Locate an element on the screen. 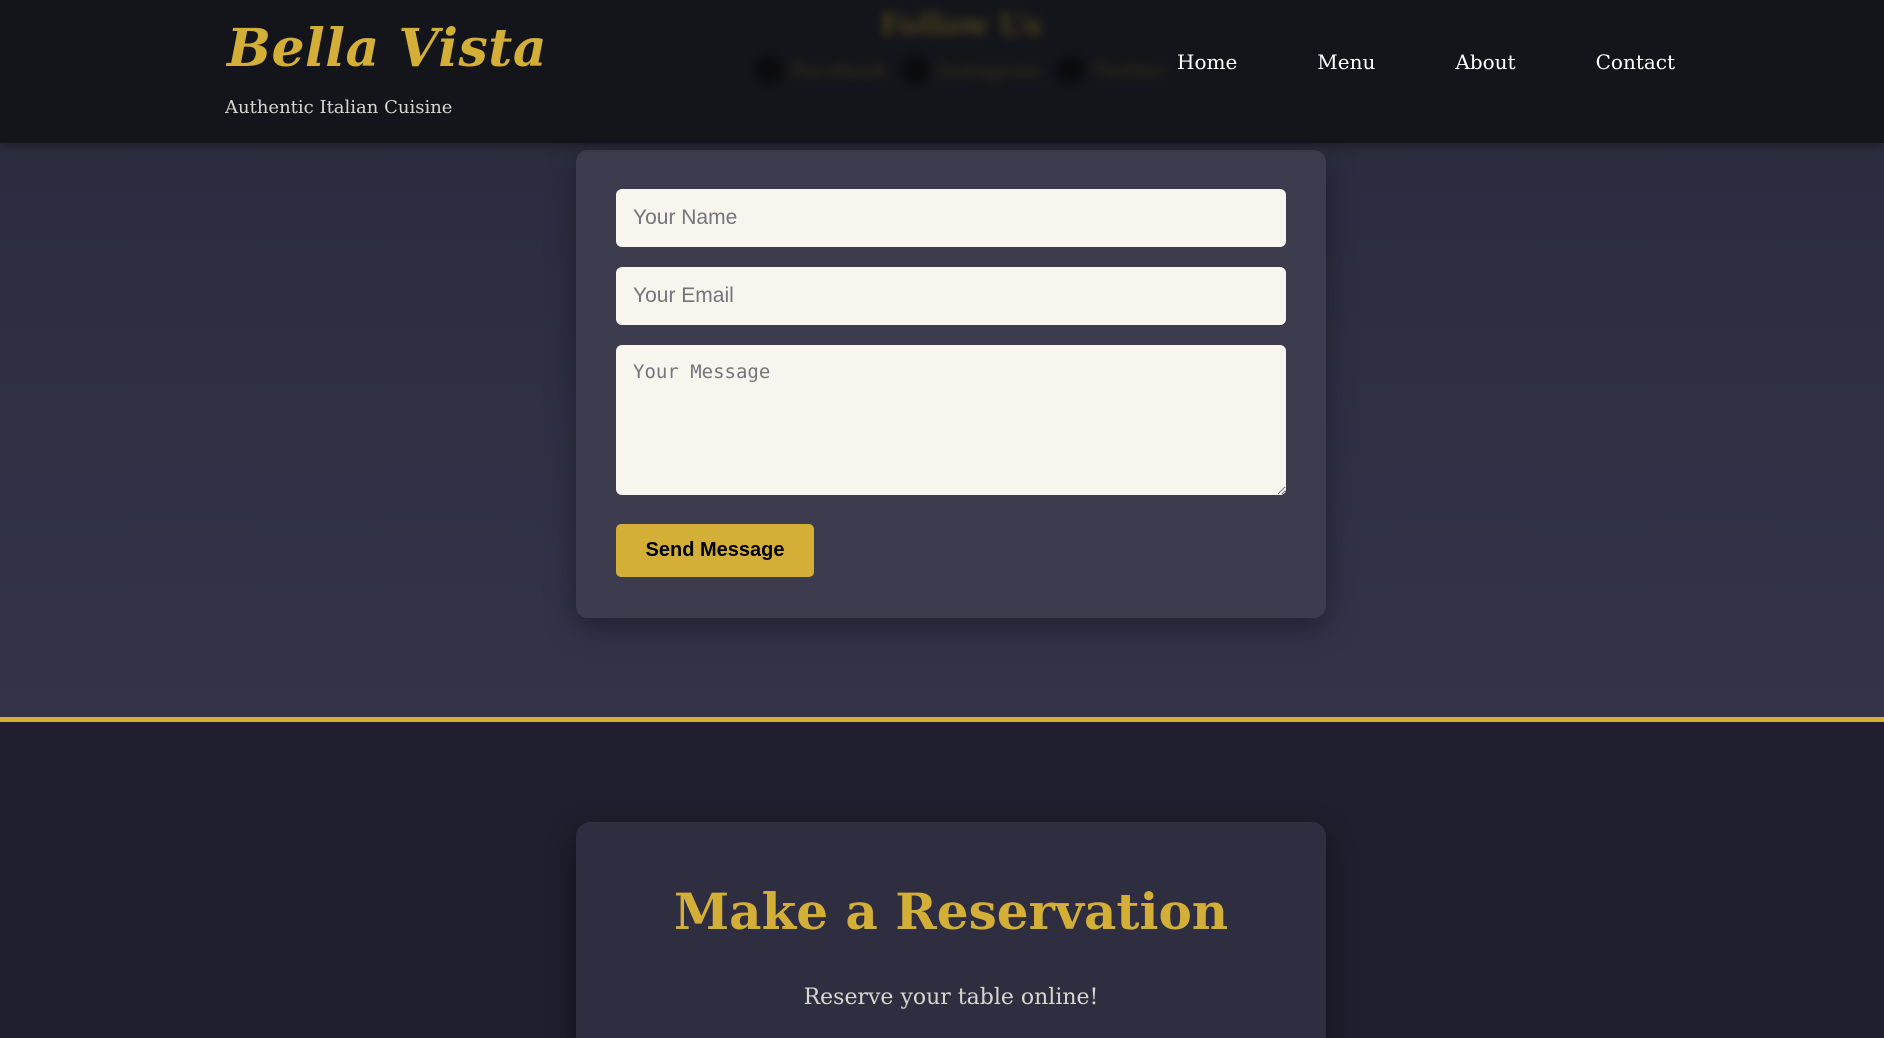 This screenshot has height=1038, width=1884. instagram-icon is located at coordinates (915, 70).